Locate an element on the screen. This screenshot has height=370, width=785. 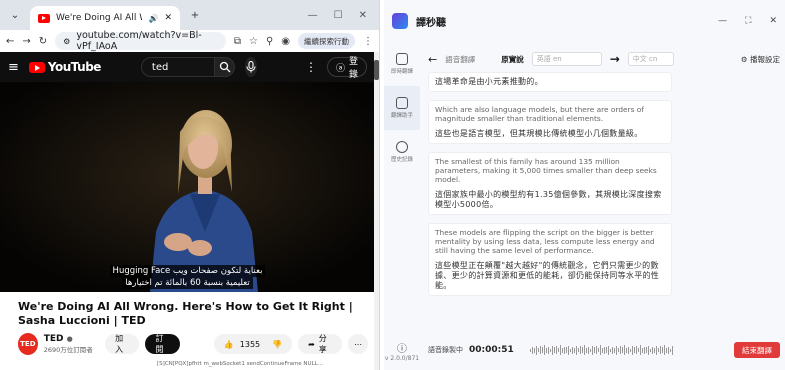
minimize-icon: — is located at coordinates (313, 15).